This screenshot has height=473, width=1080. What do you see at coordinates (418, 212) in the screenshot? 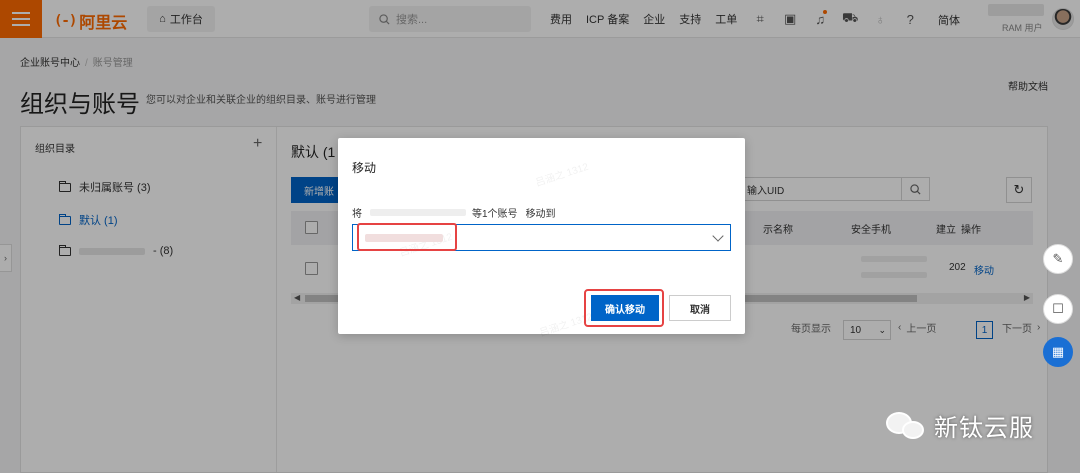
I see `redacted-account-name` at bounding box center [418, 212].